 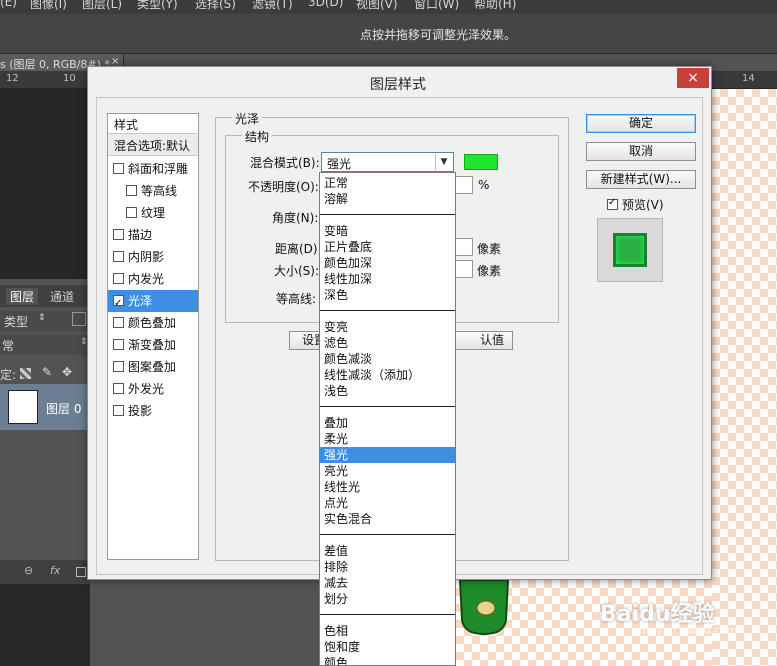 I want to click on style-item-bevel-emboss: 斜面和浮雕, so click(x=153, y=169).